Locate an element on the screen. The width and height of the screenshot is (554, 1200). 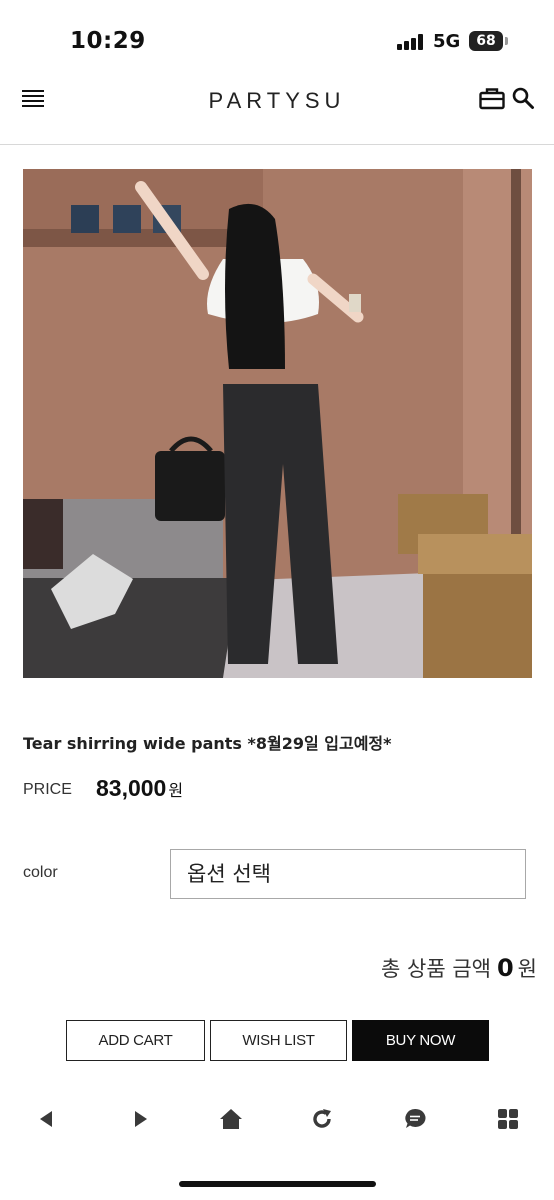
option-label: color is located at coordinates (40, 872).